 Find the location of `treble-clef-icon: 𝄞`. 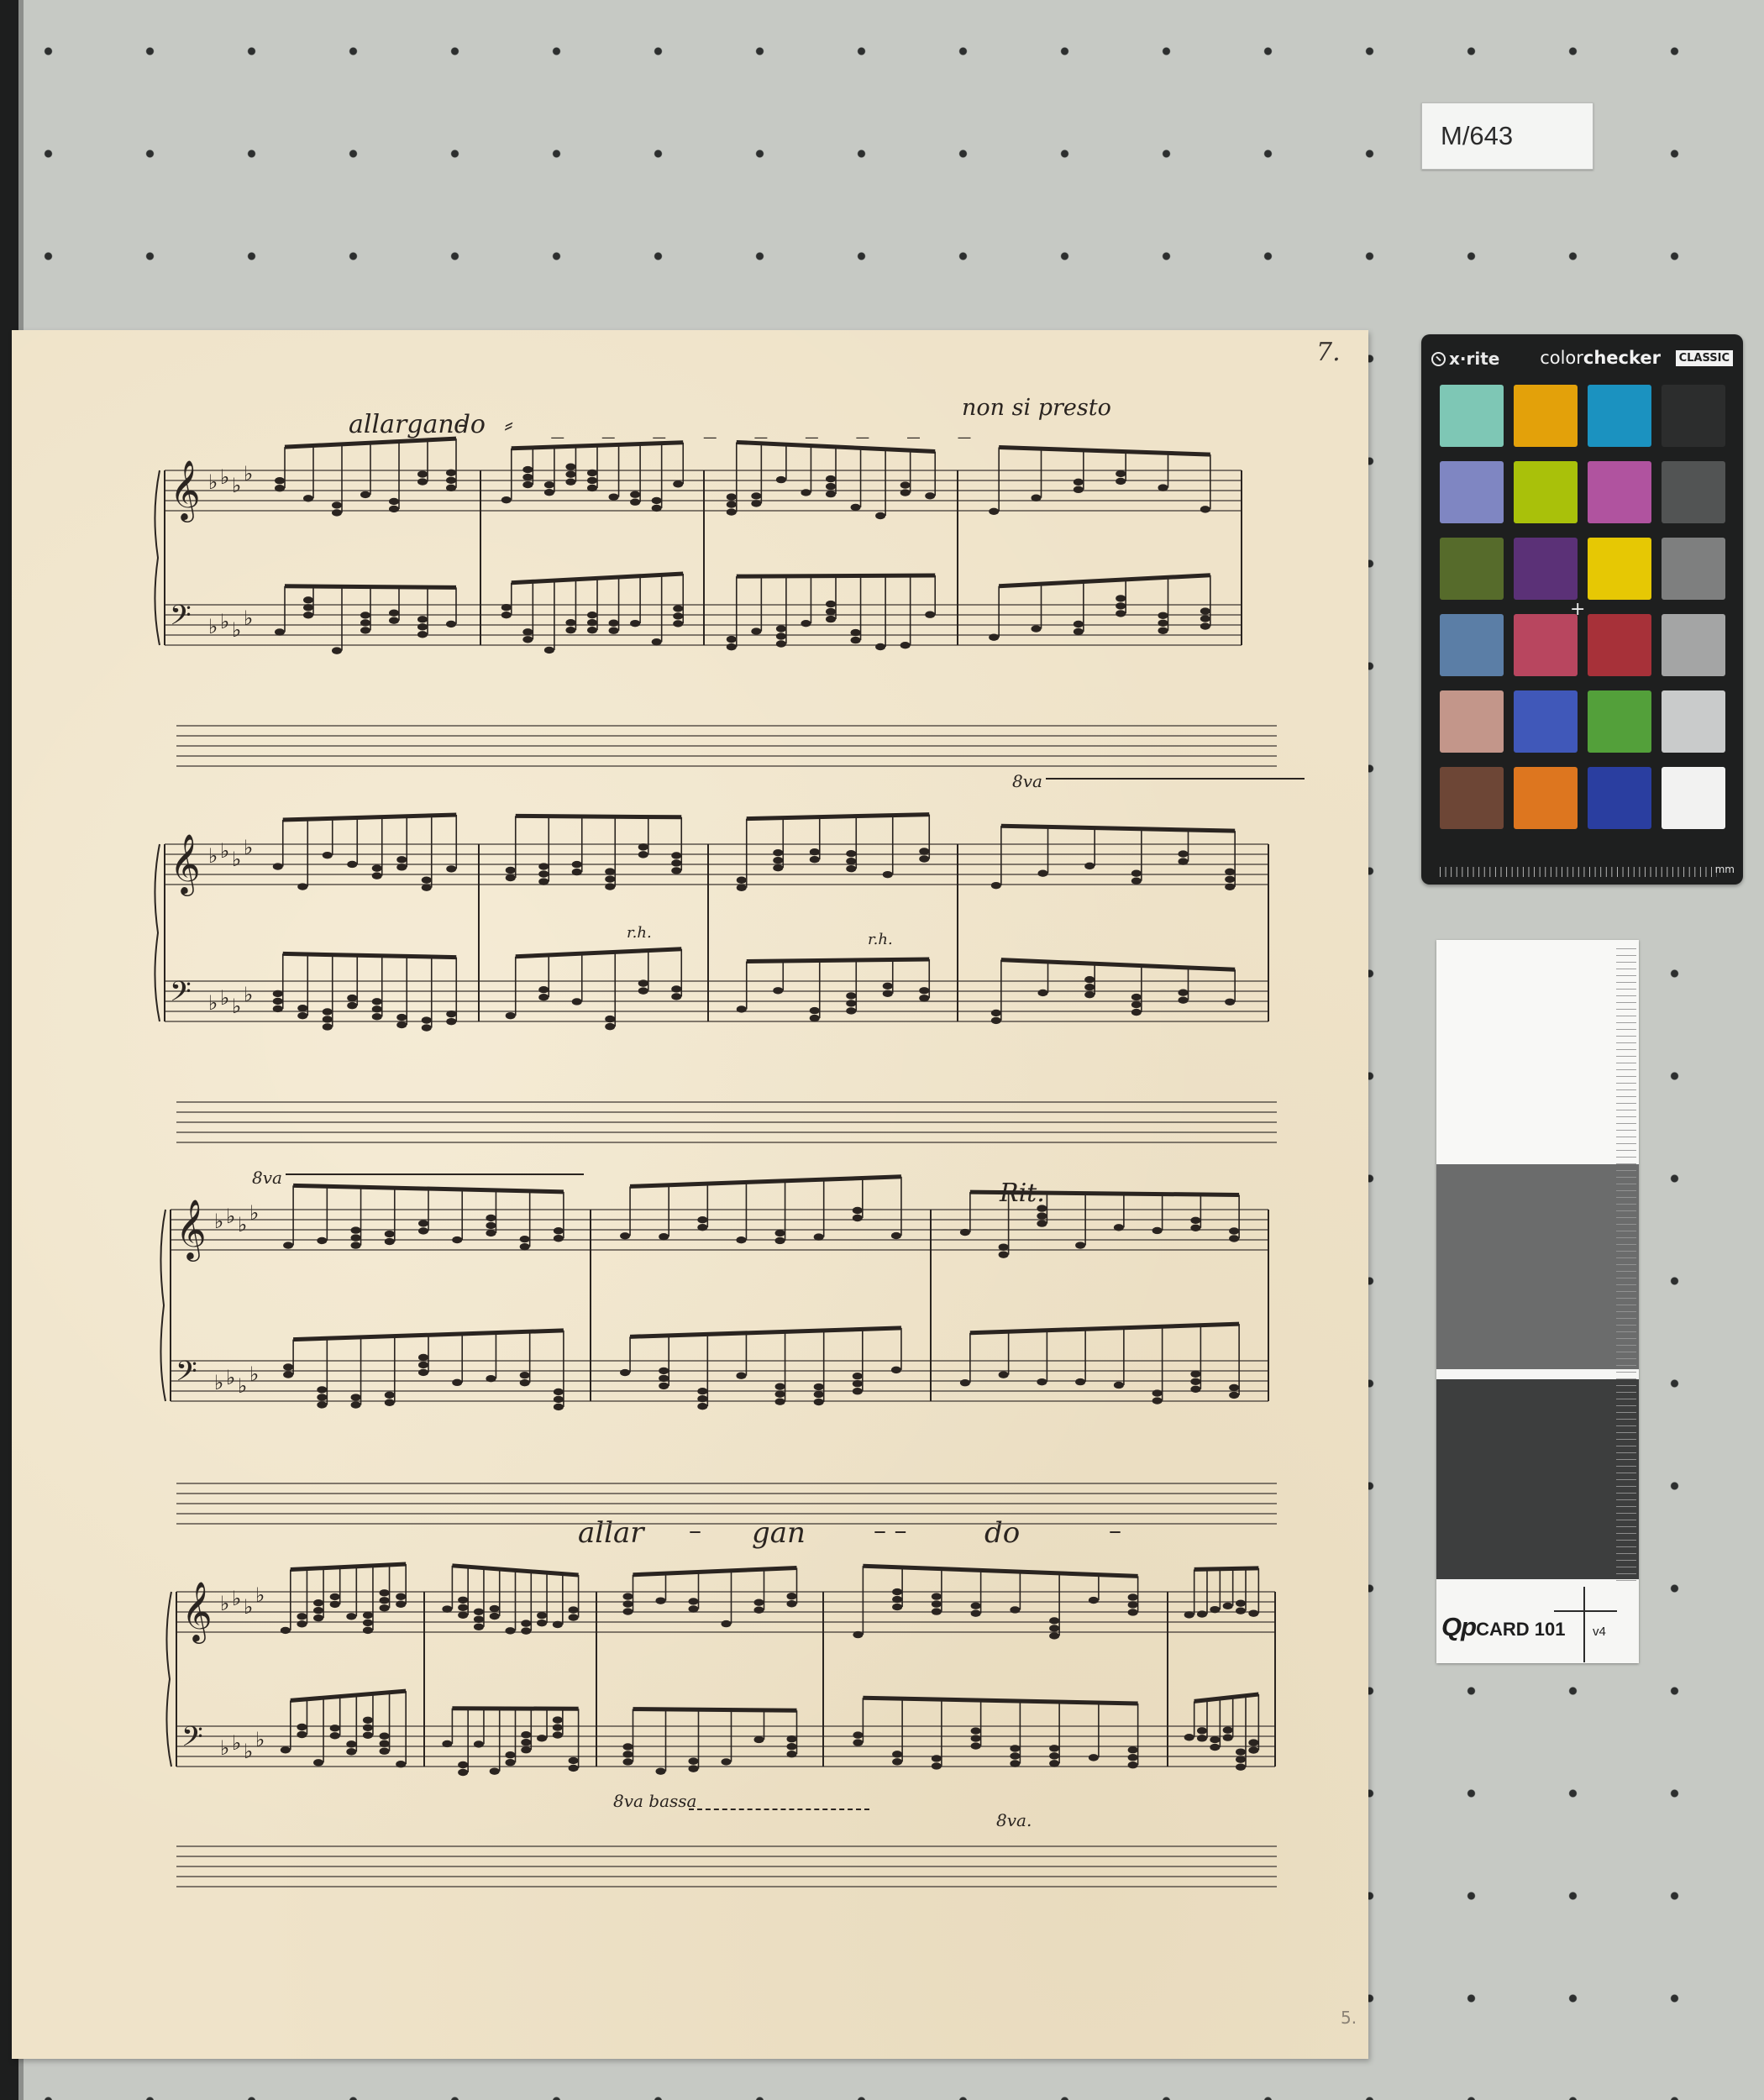

treble-clef-icon: 𝄞 is located at coordinates (185, 864).